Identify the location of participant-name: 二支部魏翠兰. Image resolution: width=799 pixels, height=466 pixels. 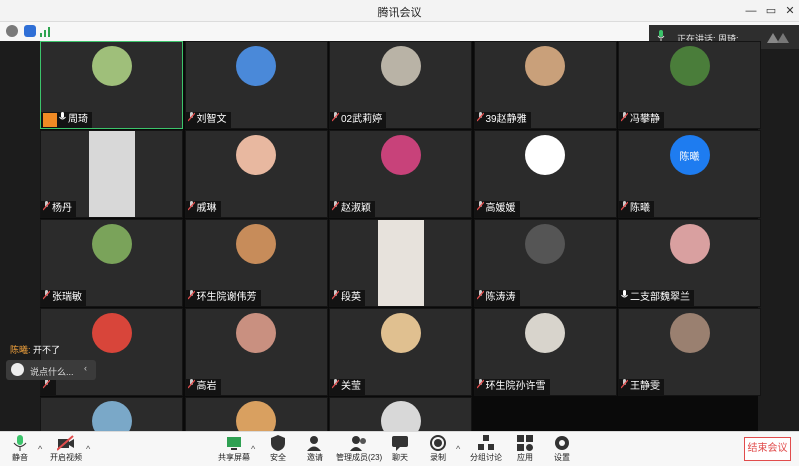
(660, 297).